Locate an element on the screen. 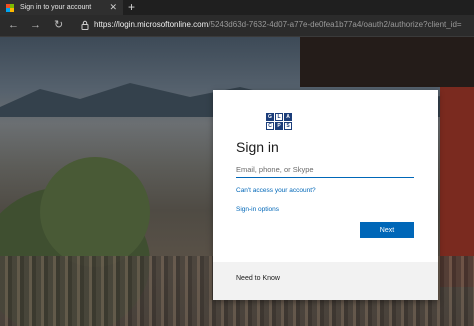 The image size is (474, 326). organization-logo-icon: G L A C P S is located at coordinates (279, 121).